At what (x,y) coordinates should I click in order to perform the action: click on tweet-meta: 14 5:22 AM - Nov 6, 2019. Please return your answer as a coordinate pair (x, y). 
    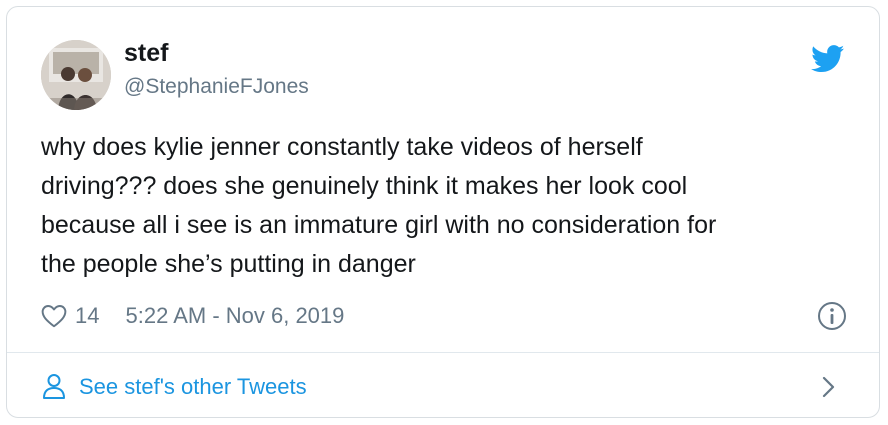
    Looking at the image, I should click on (192, 316).